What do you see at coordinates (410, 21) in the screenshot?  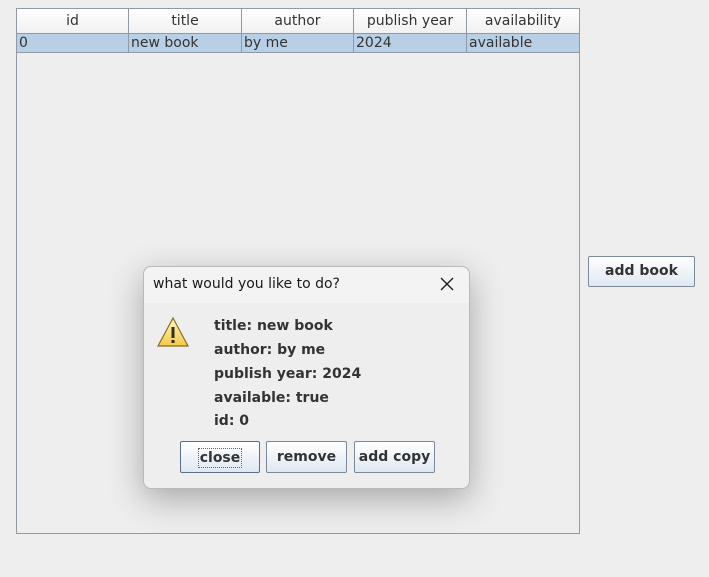 I see `column-header-publish-year: publish year` at bounding box center [410, 21].